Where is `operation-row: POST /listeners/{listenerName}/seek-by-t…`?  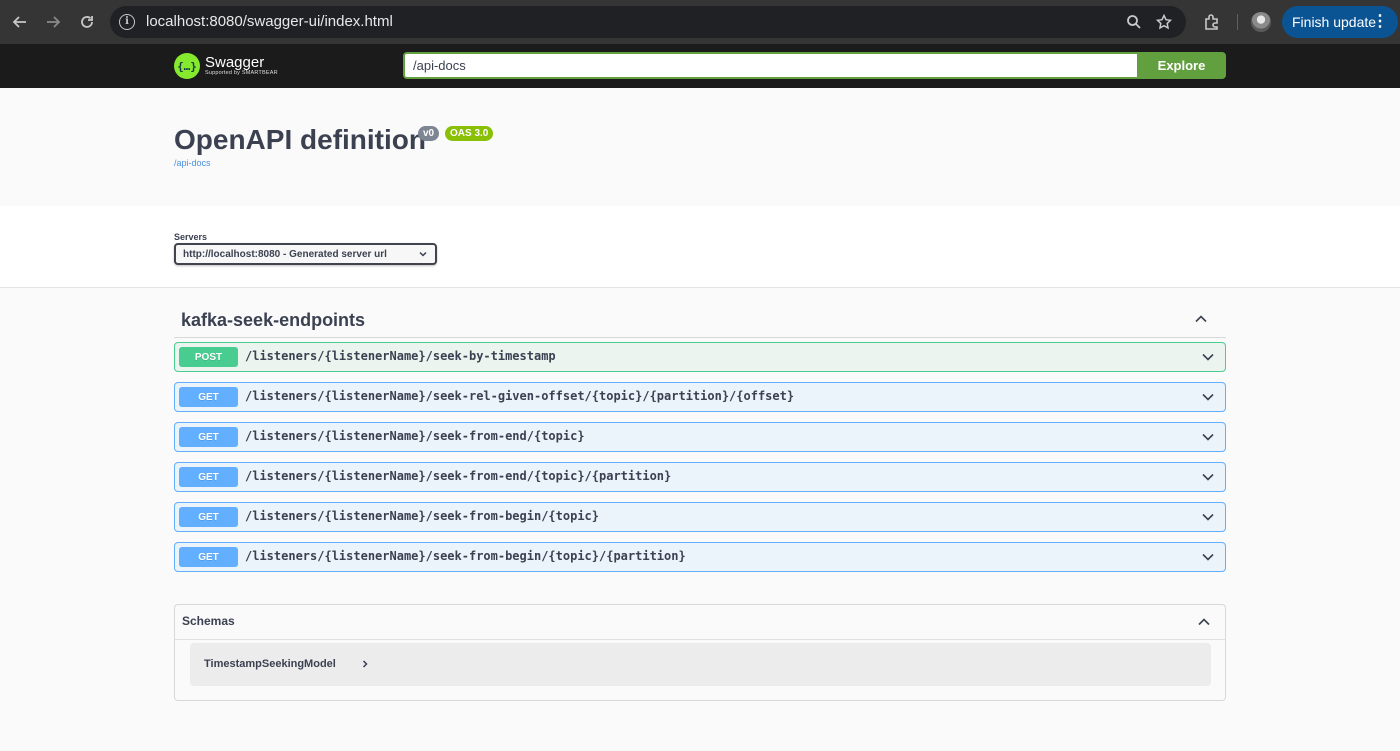 operation-row: POST /listeners/{listenerName}/seek-by-t… is located at coordinates (700, 357).